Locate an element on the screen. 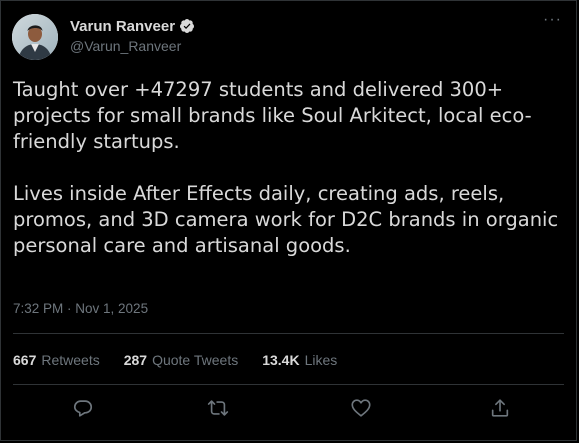  like-icon is located at coordinates (361, 408).